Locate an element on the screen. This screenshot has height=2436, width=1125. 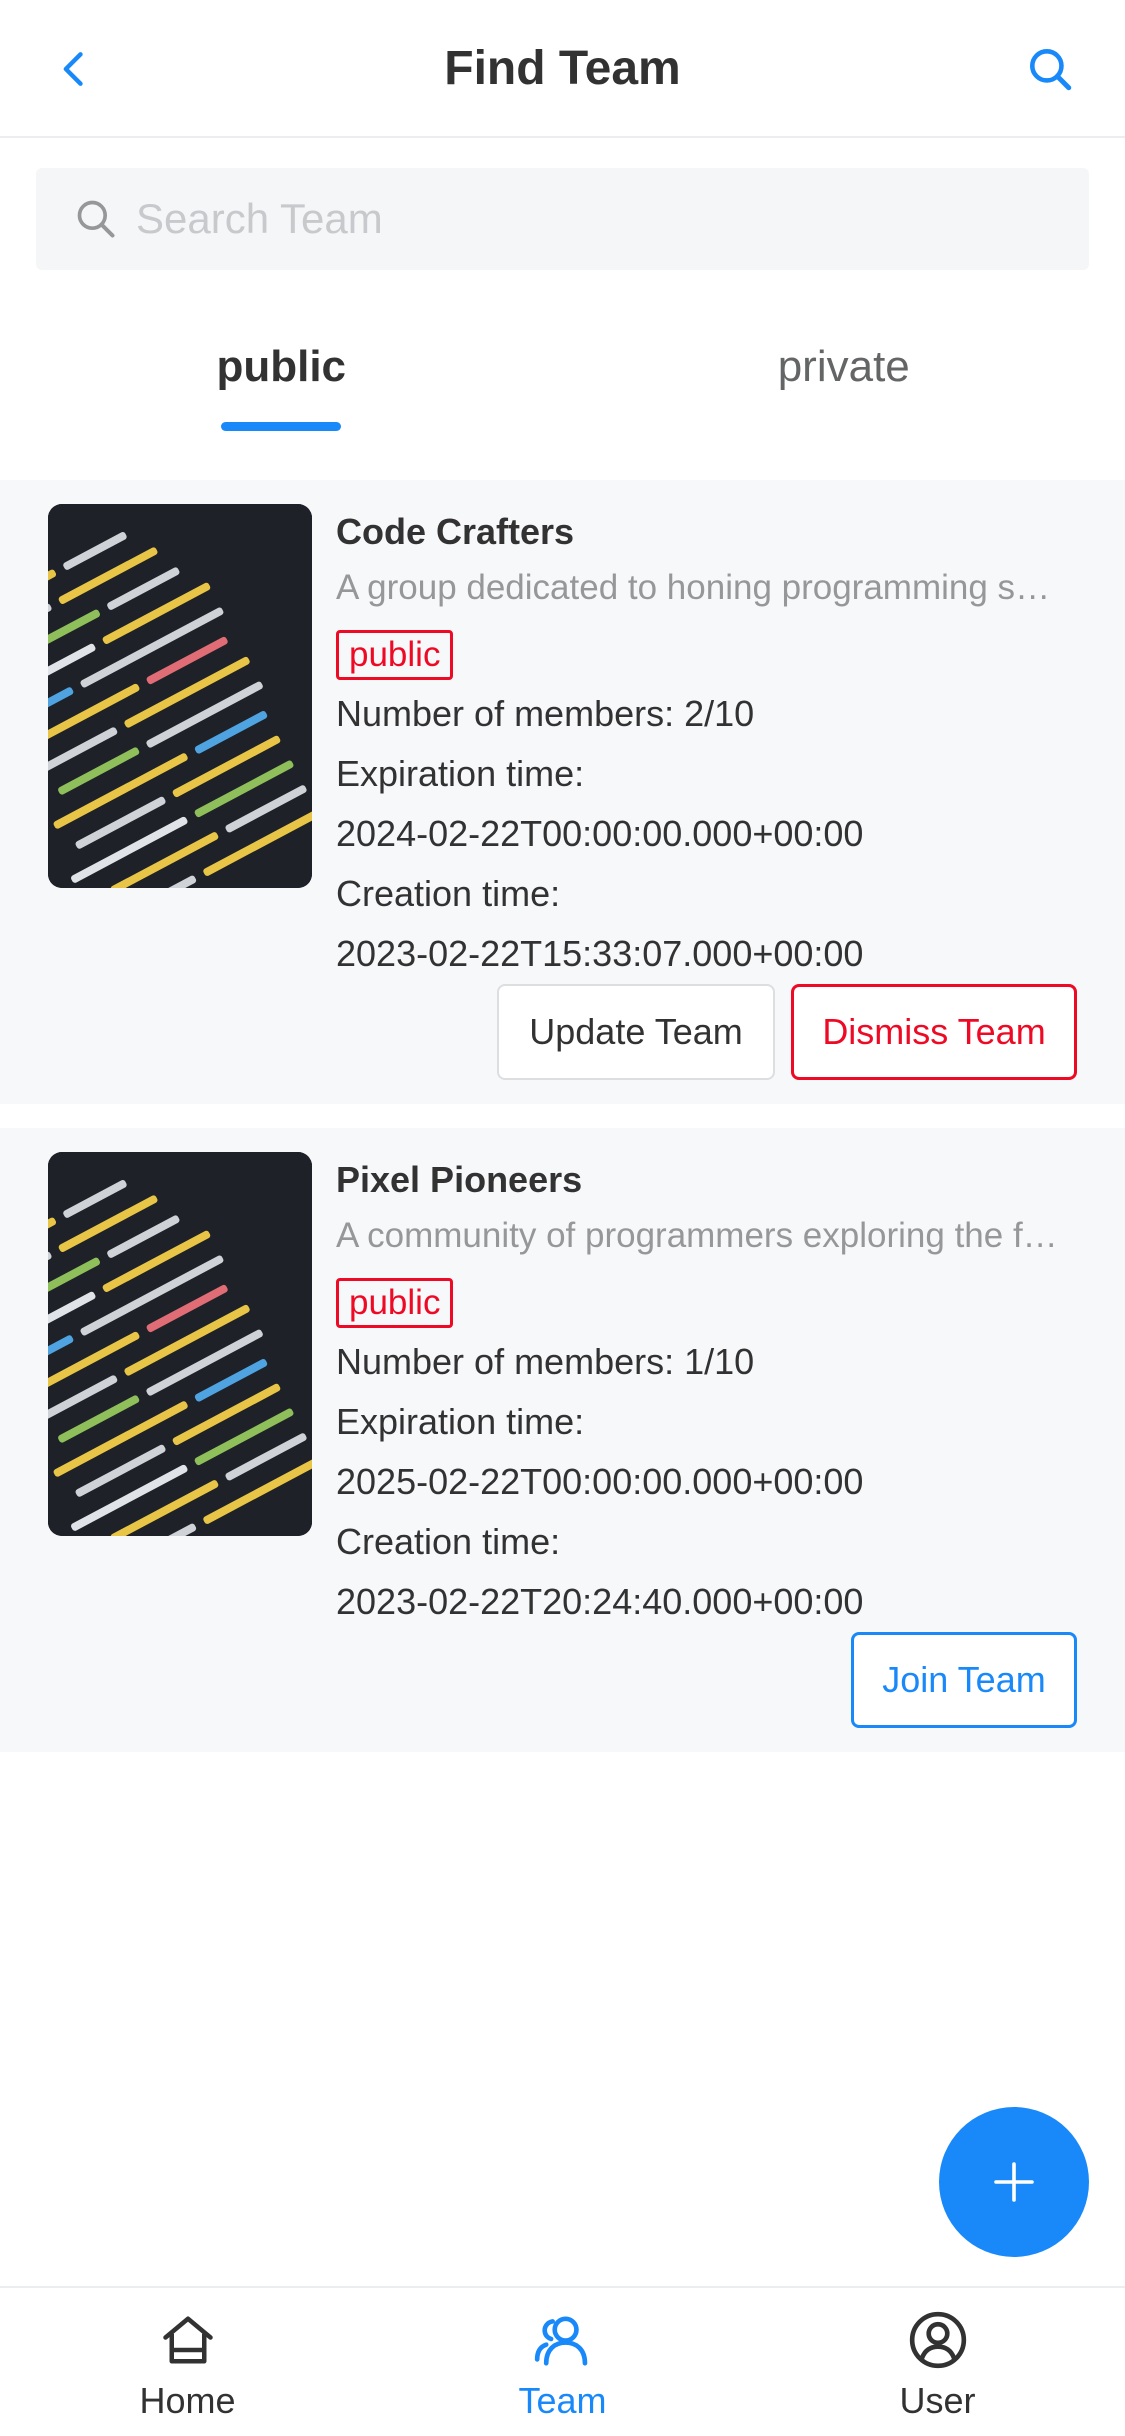
tab-active-indicator is located at coordinates (281, 426).